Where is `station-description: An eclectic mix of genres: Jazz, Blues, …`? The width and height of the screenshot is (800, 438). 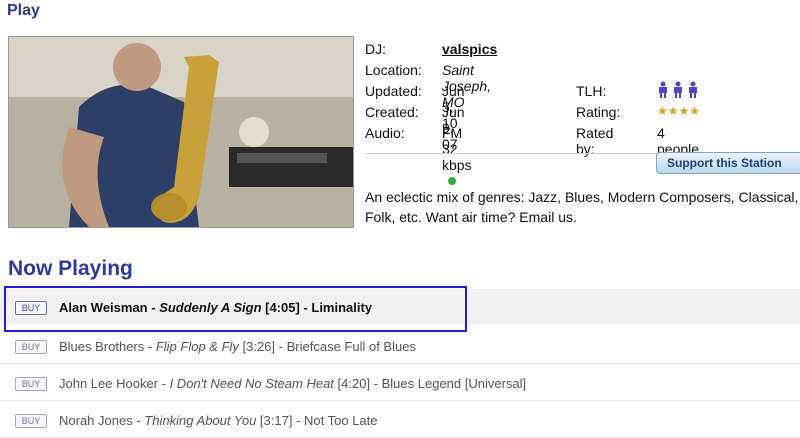 station-description: An eclectic mix of genres: Jazz, Blues, … is located at coordinates (582, 207).